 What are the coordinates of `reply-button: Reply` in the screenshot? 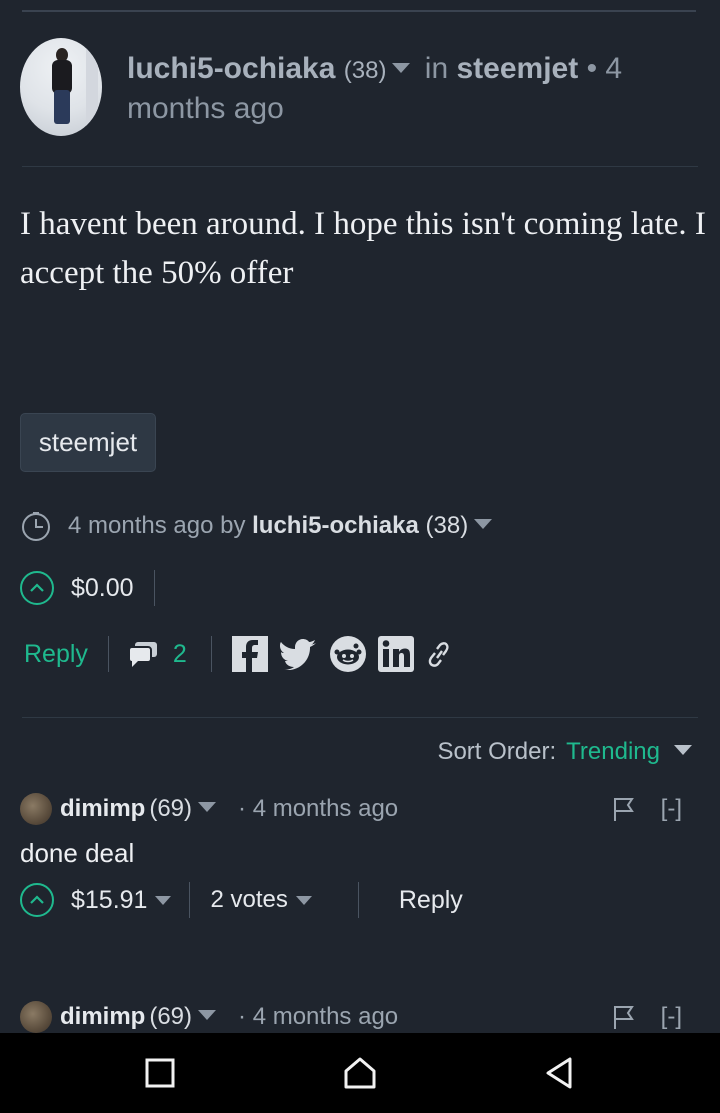 It's located at (56, 654).